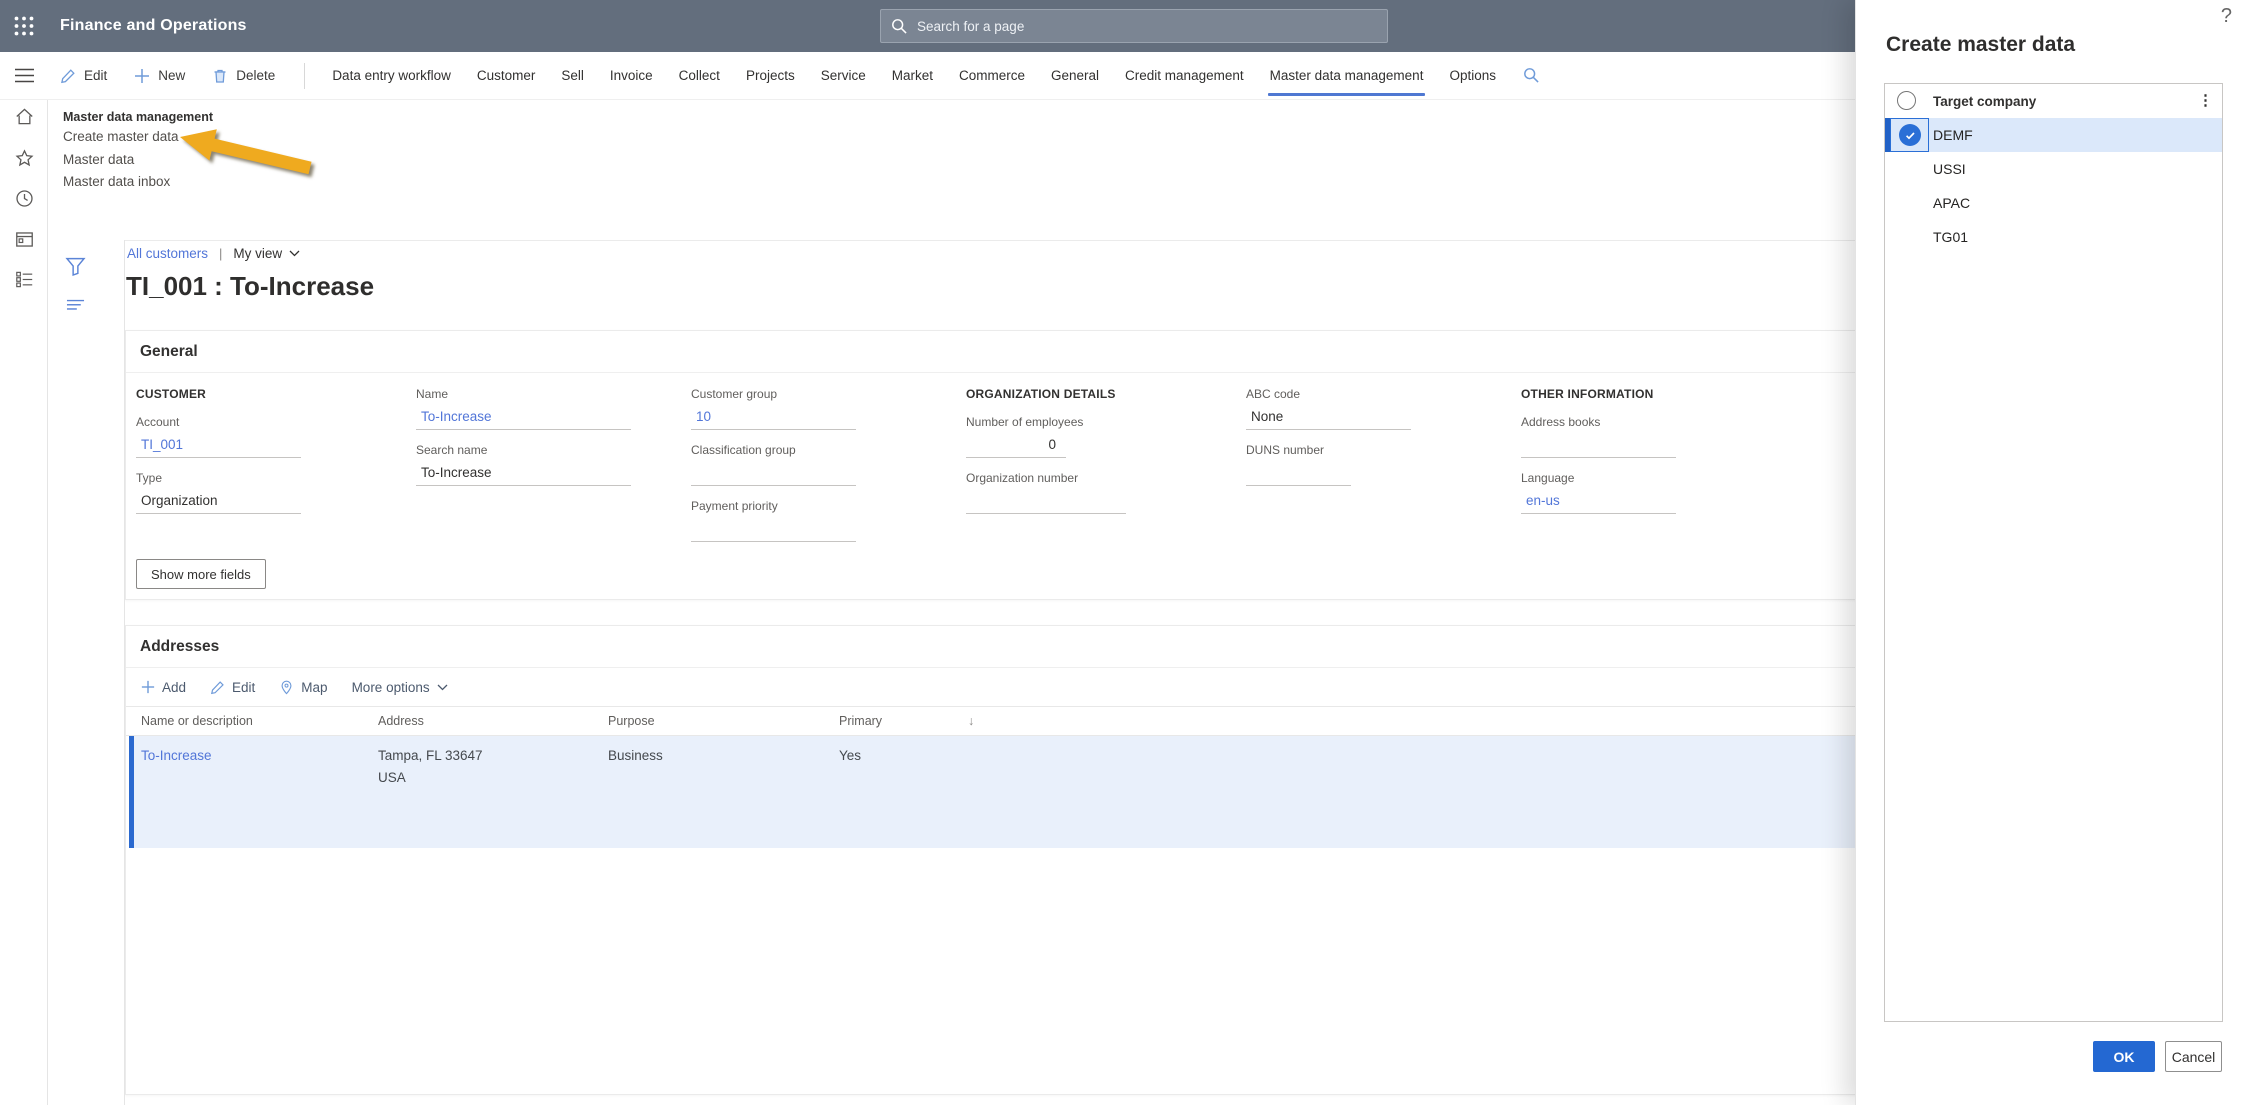 The width and height of the screenshot is (2250, 1105). I want to click on cancel-button: Cancel, so click(2193, 1056).